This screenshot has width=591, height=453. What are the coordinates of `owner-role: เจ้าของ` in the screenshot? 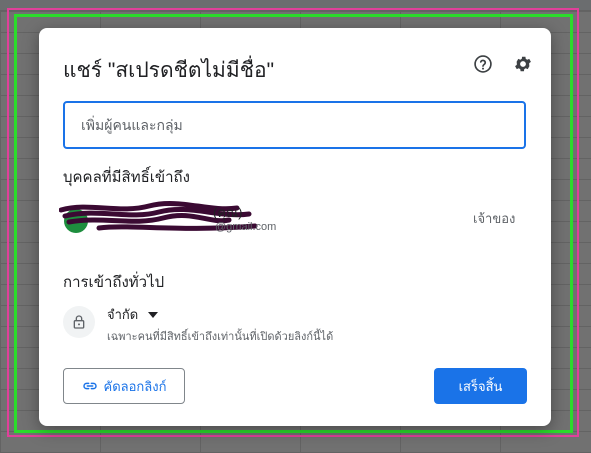 It's located at (494, 218).